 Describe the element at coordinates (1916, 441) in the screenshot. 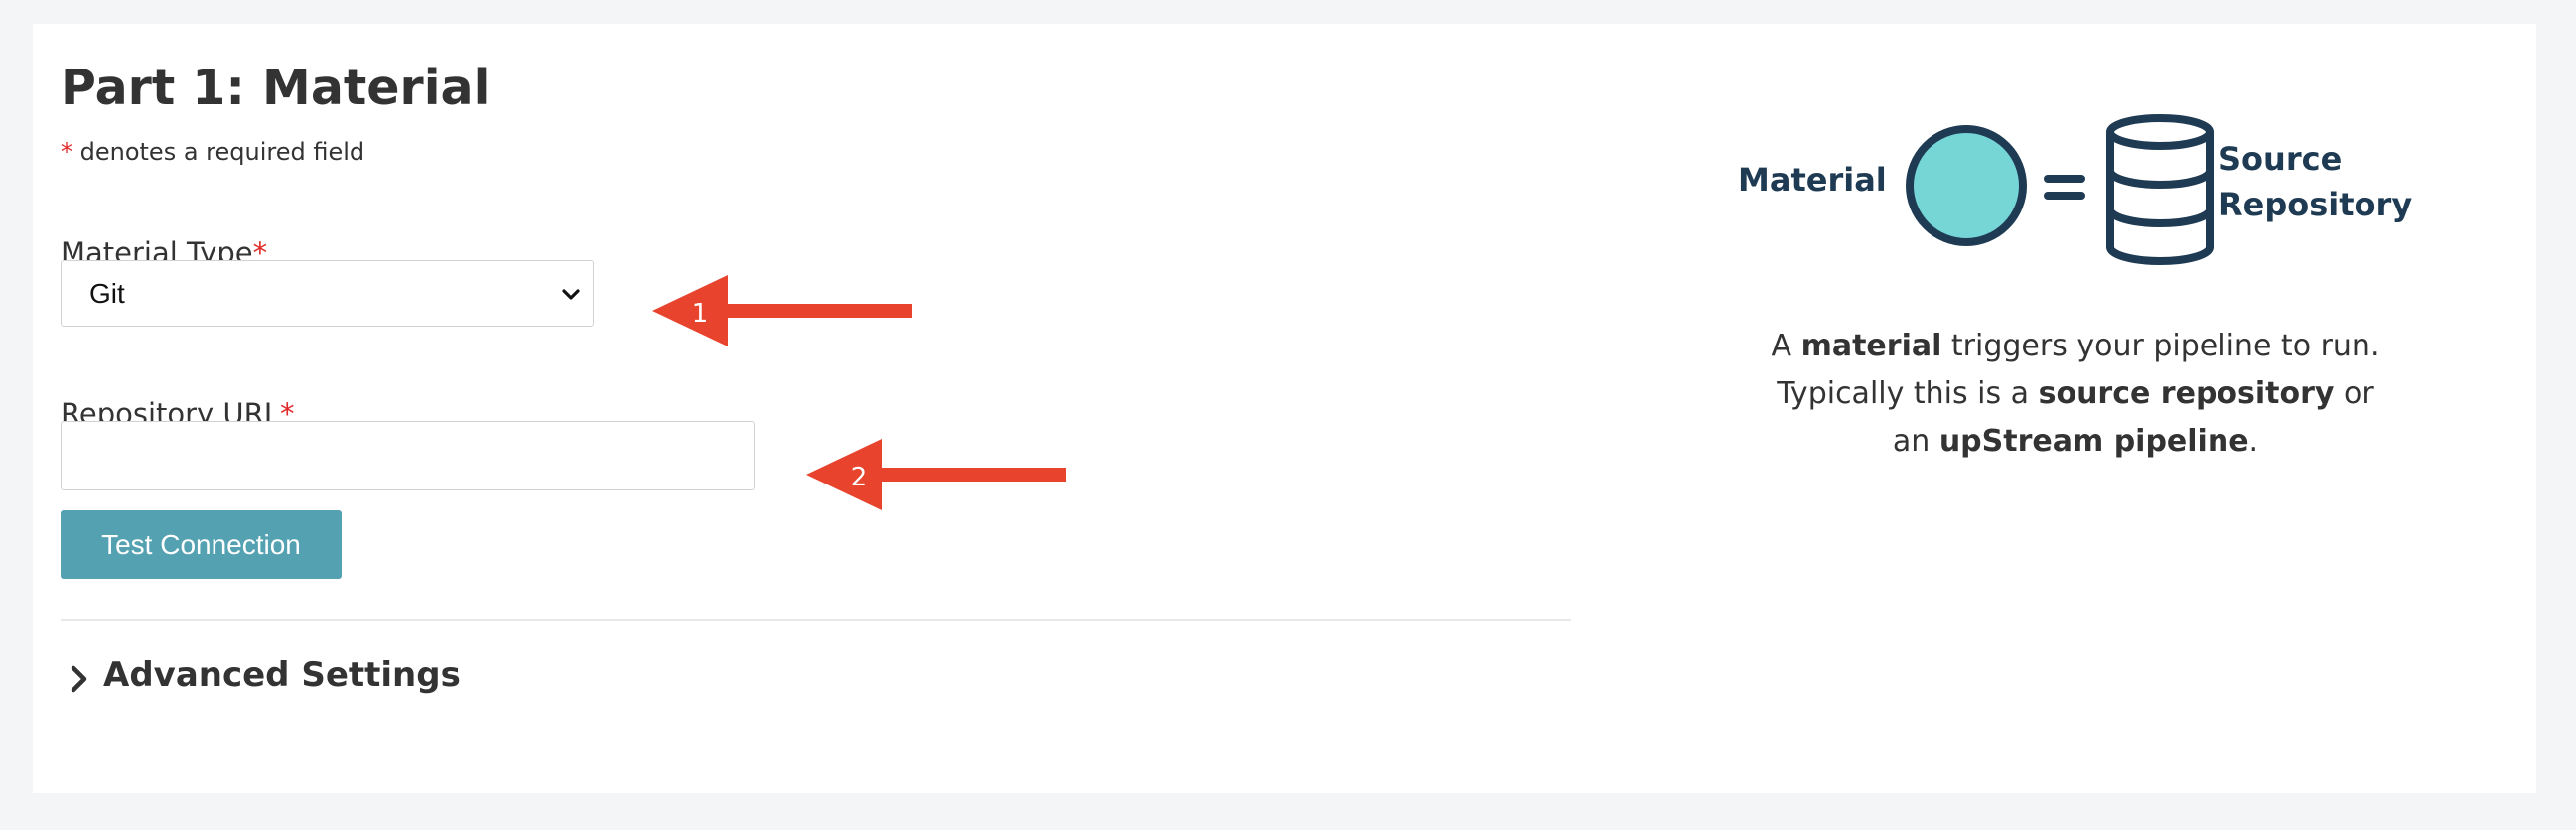

I see `description-text: an` at that location.